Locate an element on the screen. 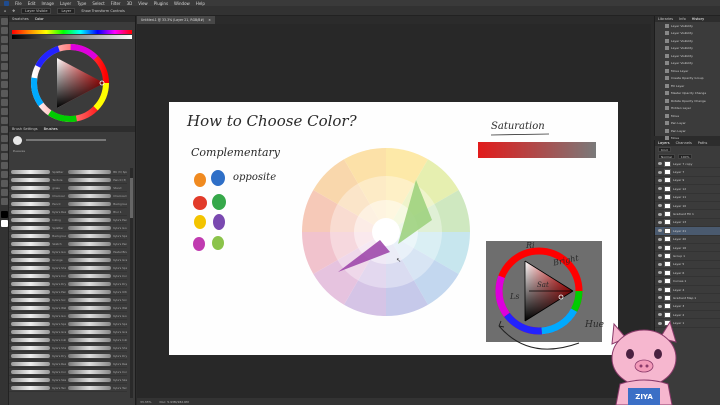 The height and width of the screenshot is (405, 720). blend-mode-dropdown: Normal is located at coordinates (666, 156).